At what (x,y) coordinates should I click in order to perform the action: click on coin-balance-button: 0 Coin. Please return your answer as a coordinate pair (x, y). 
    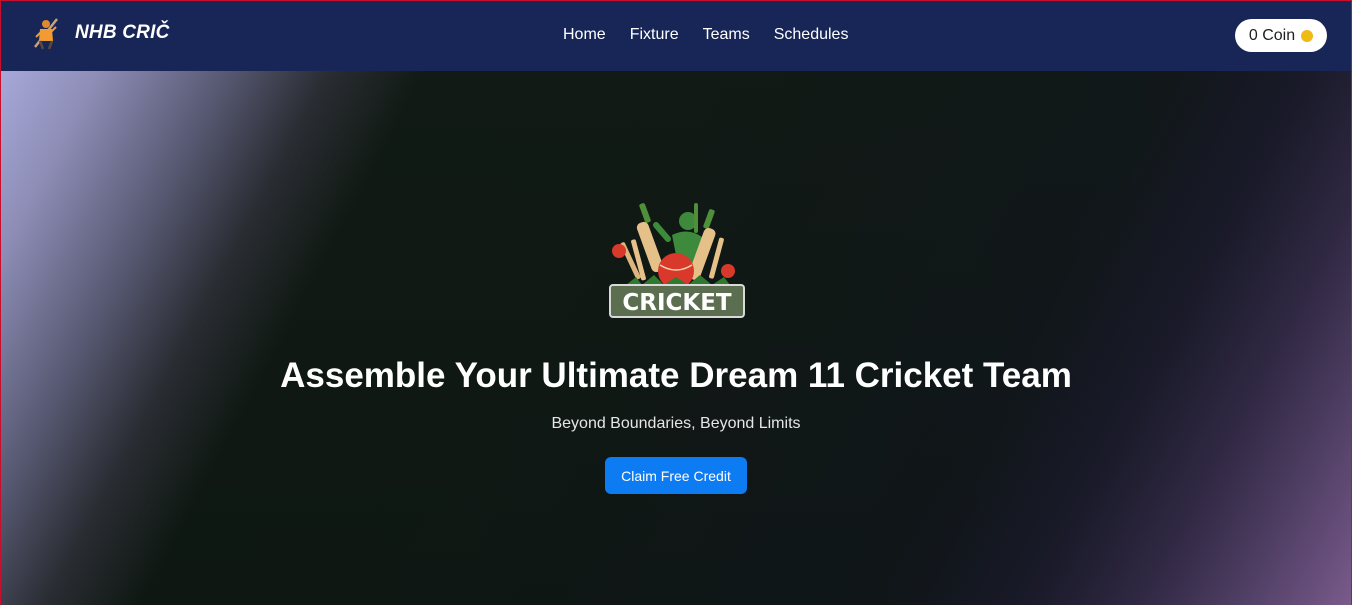
    Looking at the image, I should click on (1281, 35).